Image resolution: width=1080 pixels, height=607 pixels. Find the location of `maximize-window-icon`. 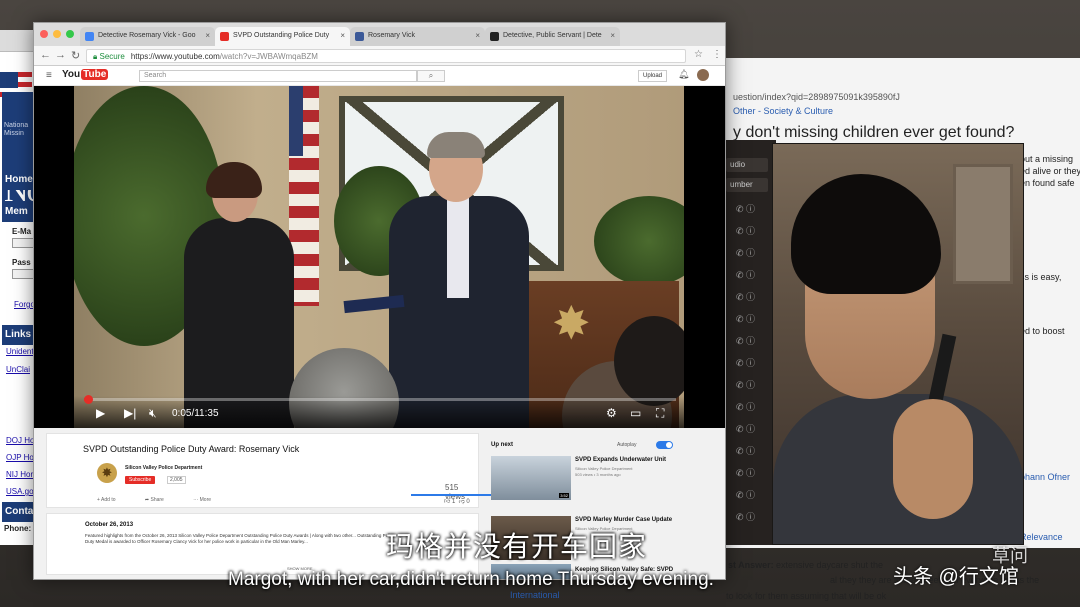

maximize-window-icon is located at coordinates (70, 34).